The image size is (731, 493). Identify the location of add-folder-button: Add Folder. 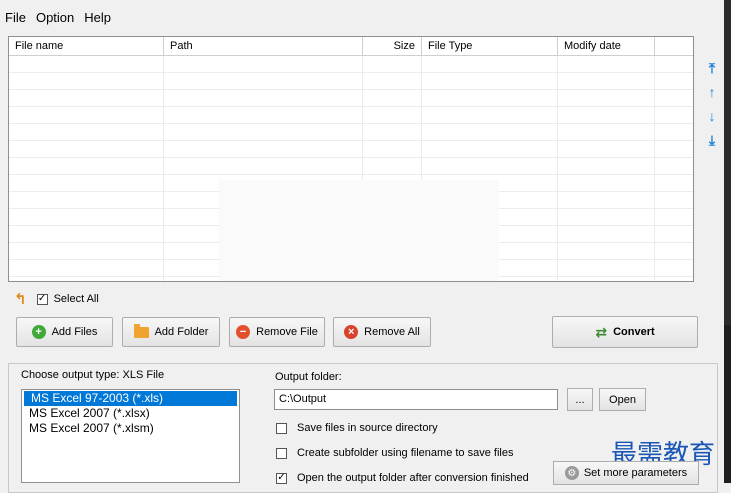
(171, 332).